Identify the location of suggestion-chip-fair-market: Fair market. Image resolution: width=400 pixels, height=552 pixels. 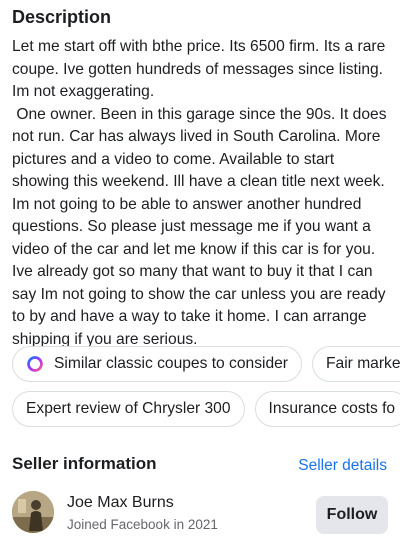
(356, 364).